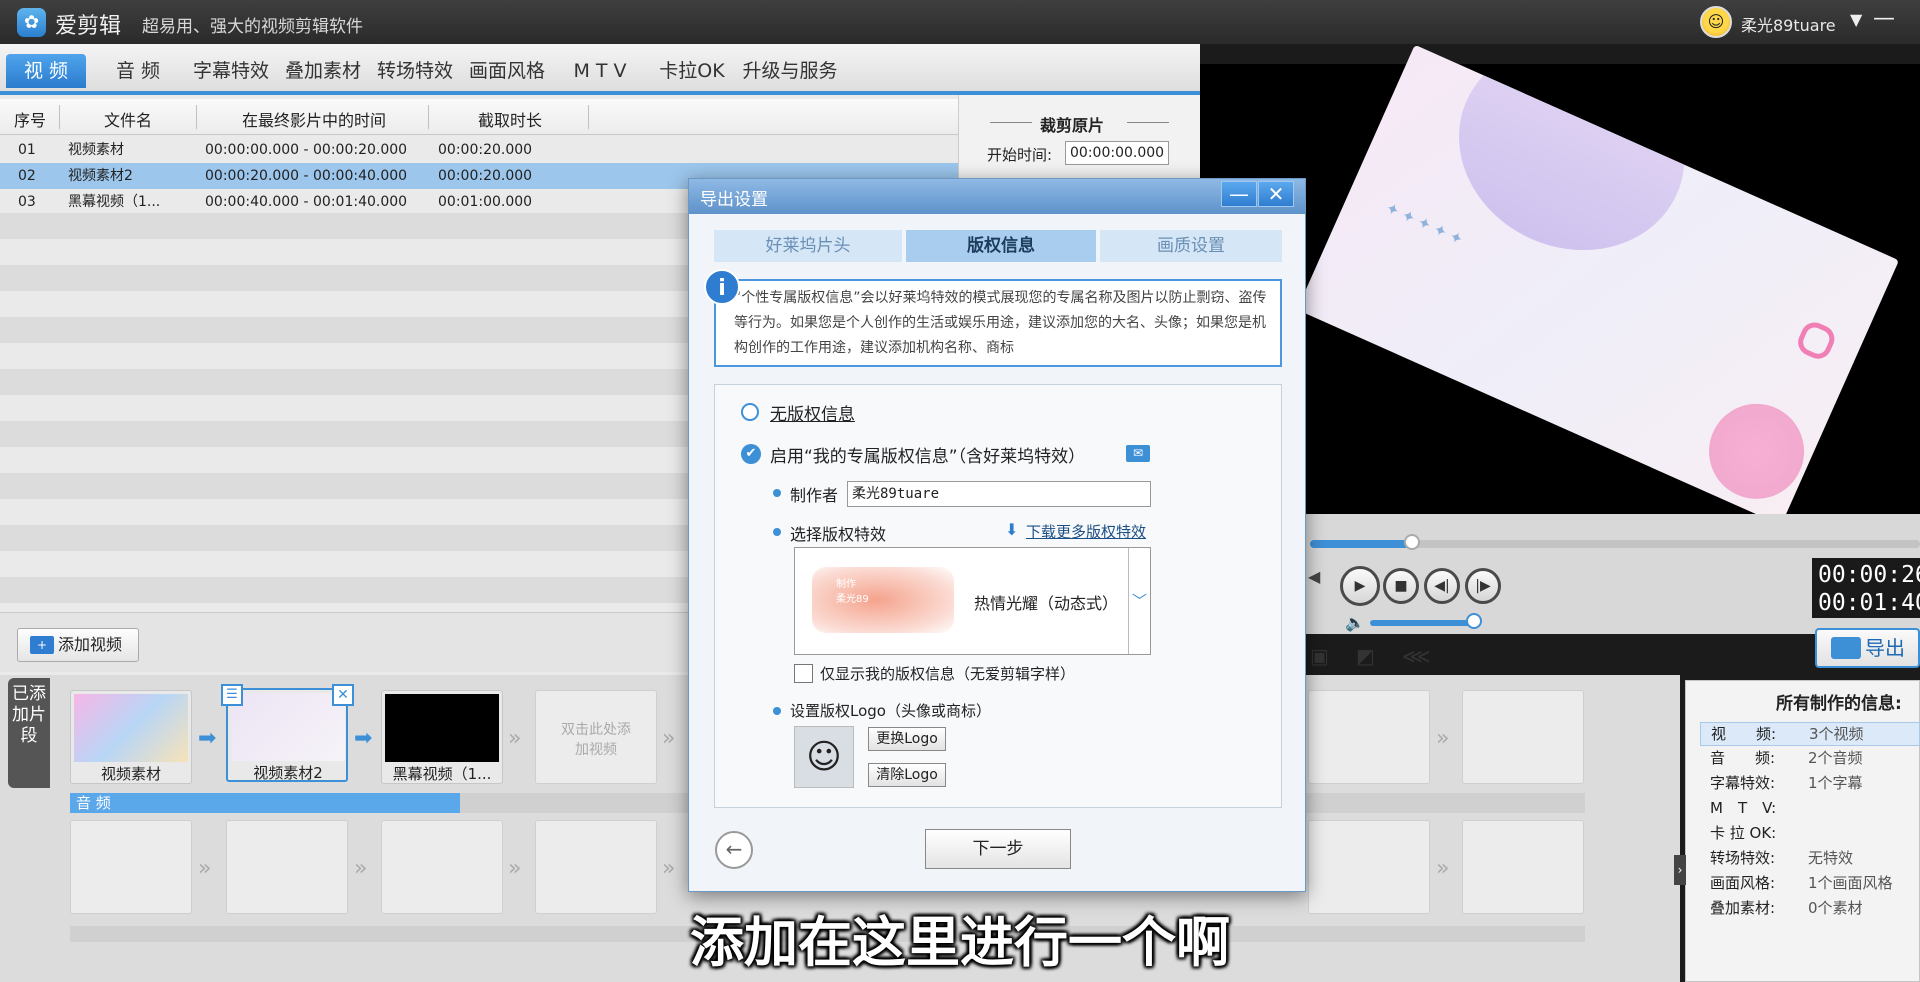 The height and width of the screenshot is (982, 1920). Describe the element at coordinates (1401, 586) in the screenshot. I see `stop-button: ■` at that location.